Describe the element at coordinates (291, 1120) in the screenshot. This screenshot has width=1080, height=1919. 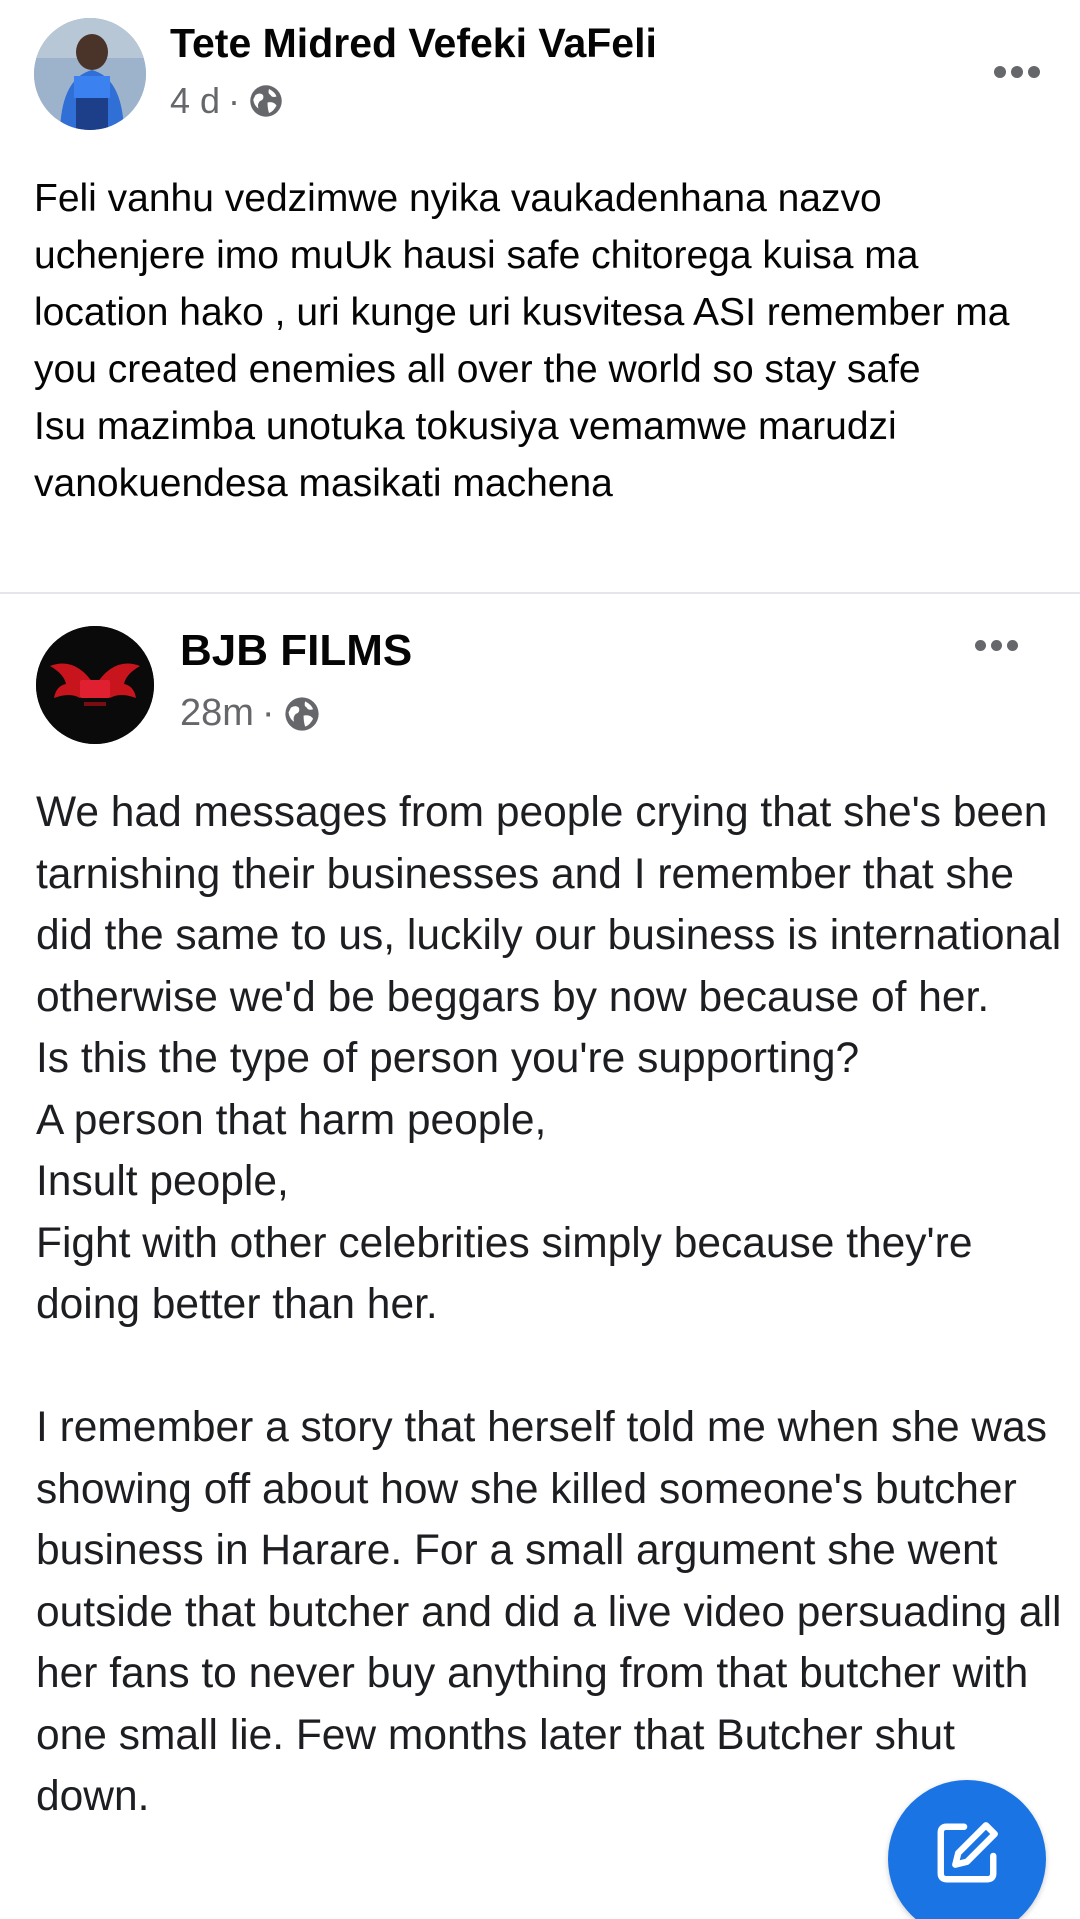
I see `post-paragraph: A person that harm people,` at that location.